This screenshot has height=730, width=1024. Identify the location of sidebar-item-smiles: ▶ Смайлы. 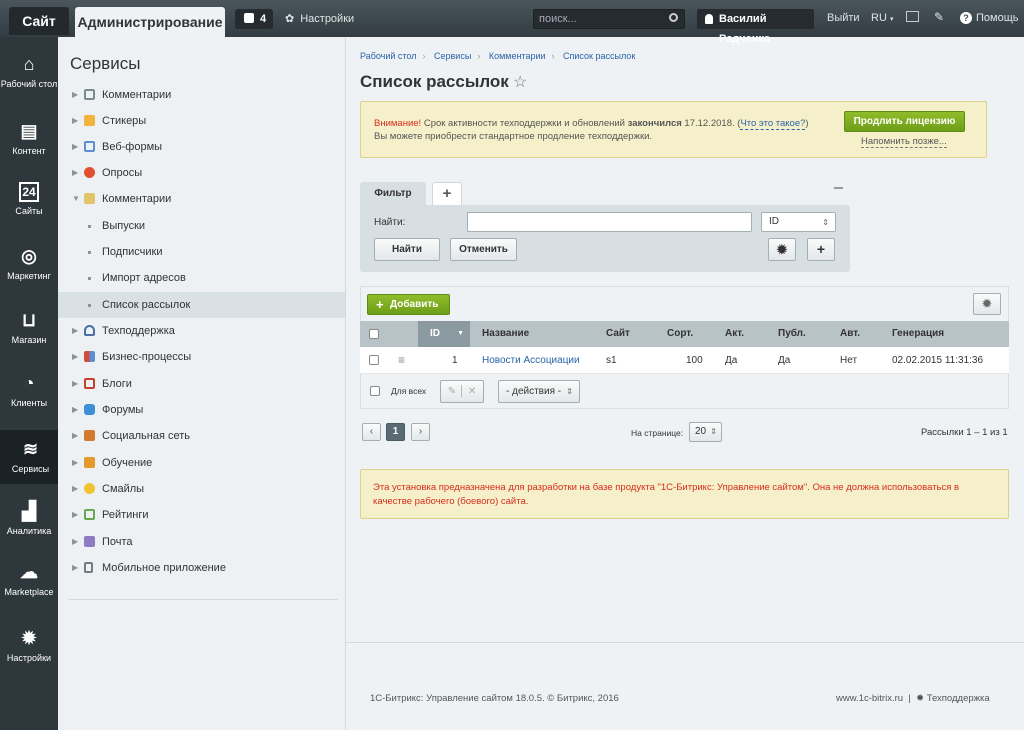
(201, 489).